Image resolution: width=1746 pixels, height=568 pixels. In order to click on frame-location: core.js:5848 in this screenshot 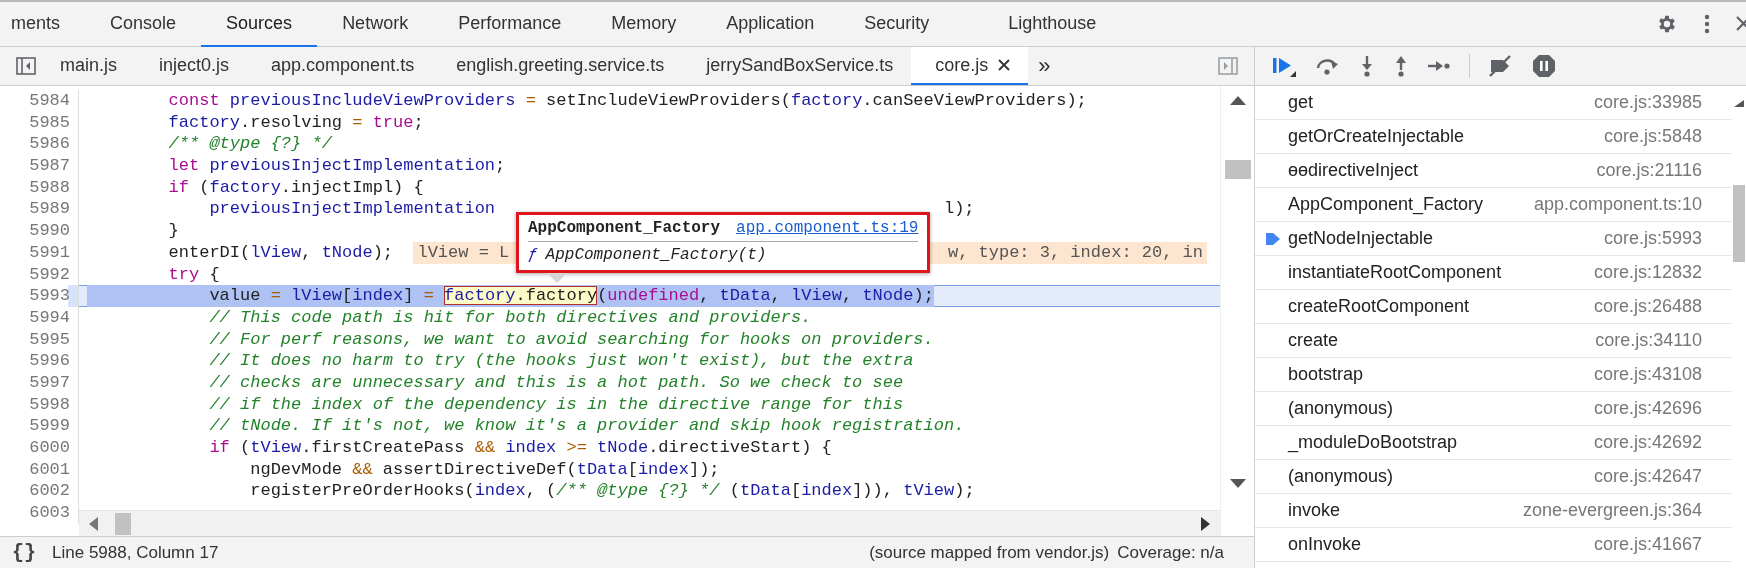, I will do `click(1652, 136)`.